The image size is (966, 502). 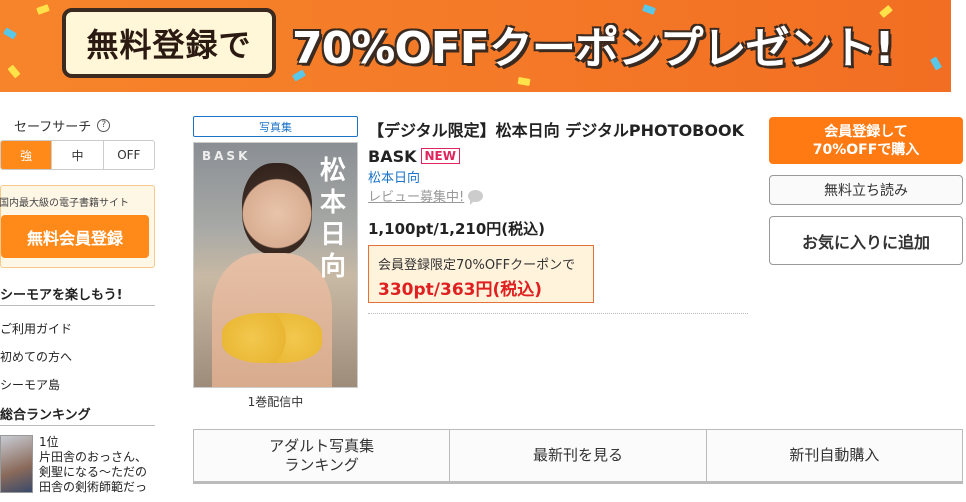 What do you see at coordinates (866, 190) in the screenshot?
I see `trial-read-button: 無料立ち読み` at bounding box center [866, 190].